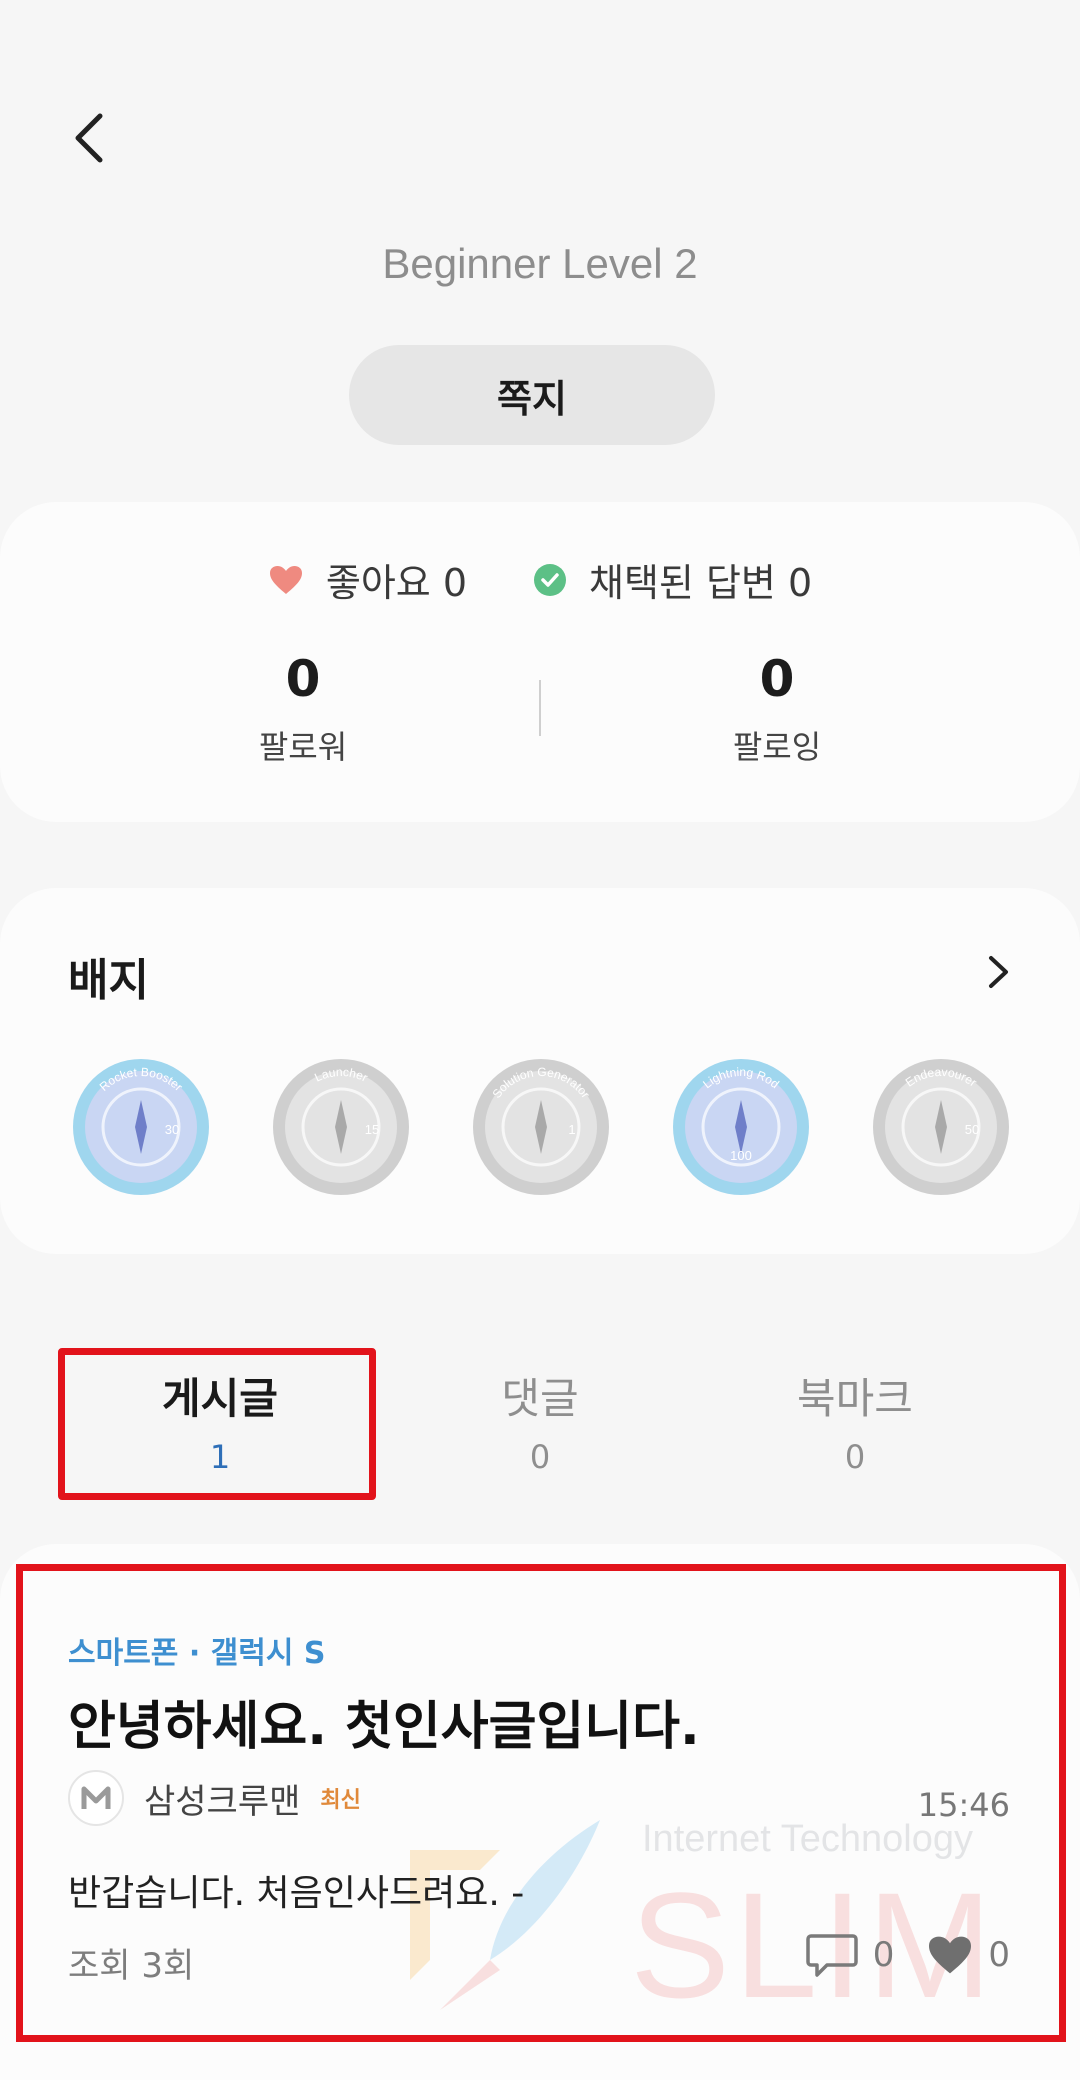 Image resolution: width=1080 pixels, height=2080 pixels. I want to click on svg-text: 15, so click(372, 1129).